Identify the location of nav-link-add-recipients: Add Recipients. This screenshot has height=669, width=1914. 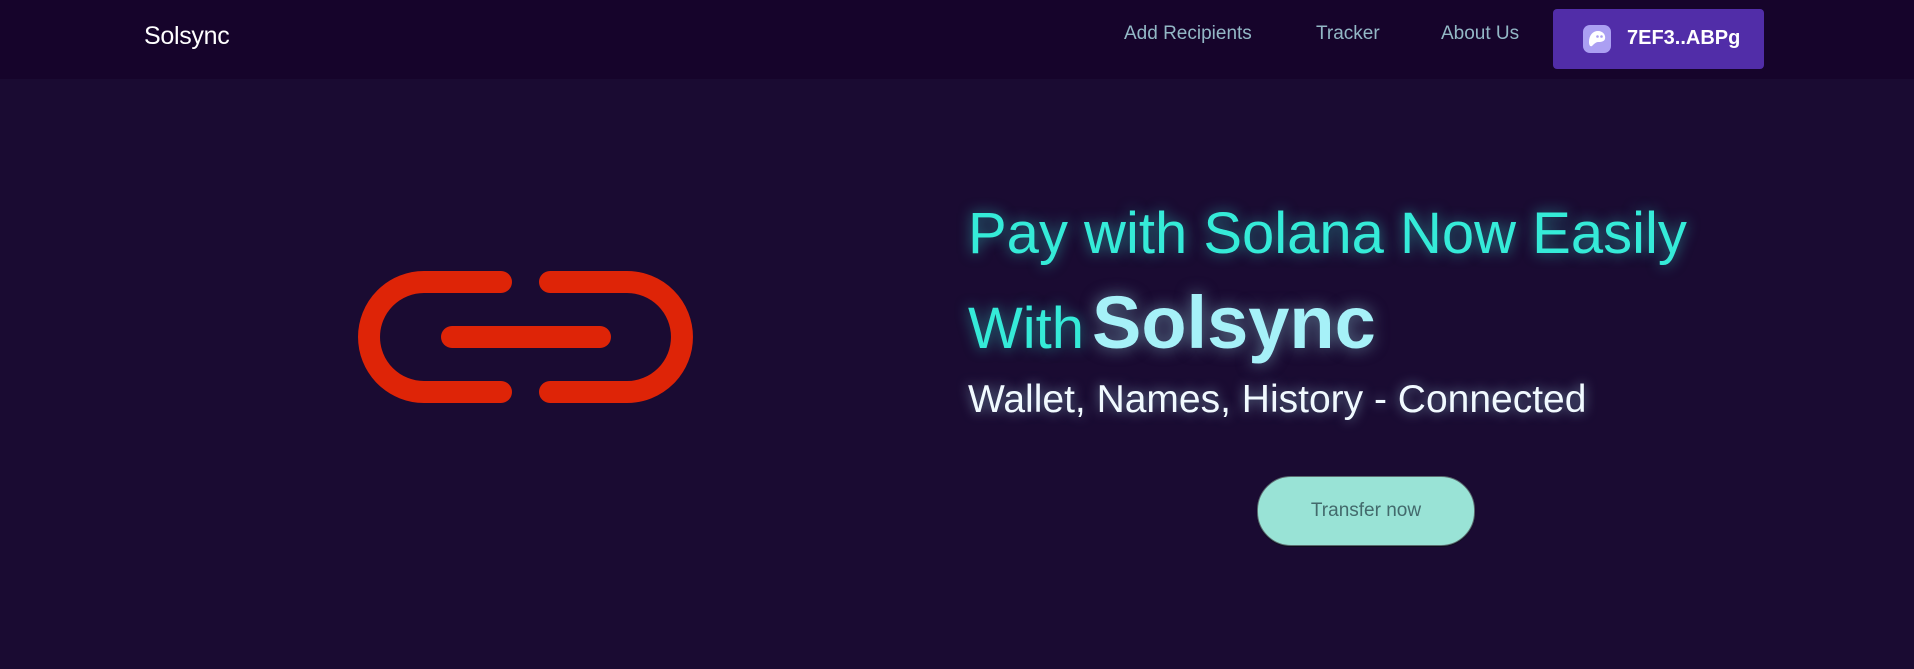
(1188, 34).